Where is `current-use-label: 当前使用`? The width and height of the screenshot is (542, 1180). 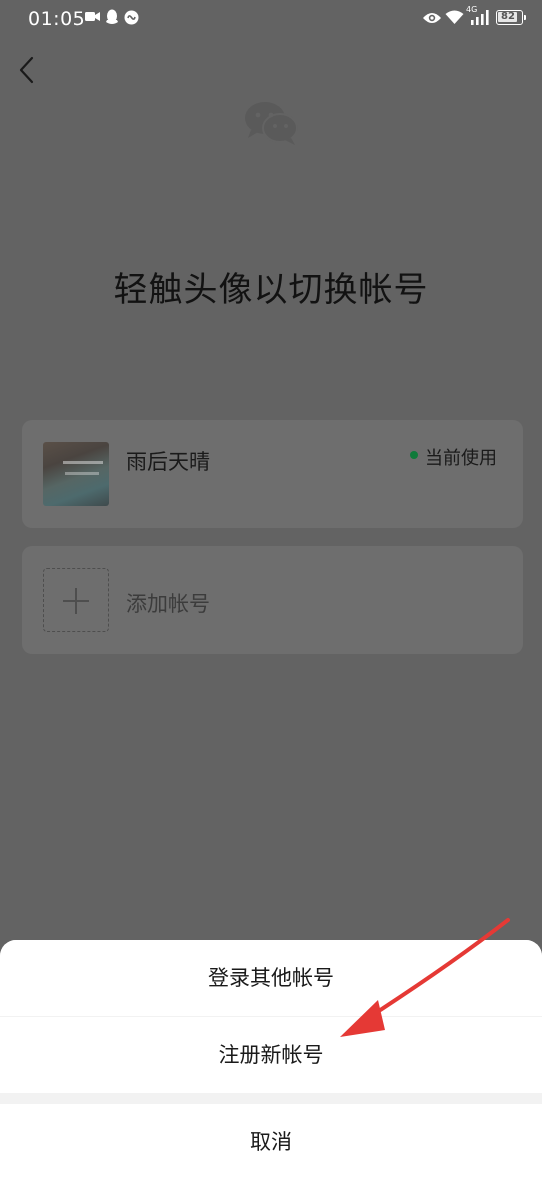 current-use-label: 当前使用 is located at coordinates (461, 458).